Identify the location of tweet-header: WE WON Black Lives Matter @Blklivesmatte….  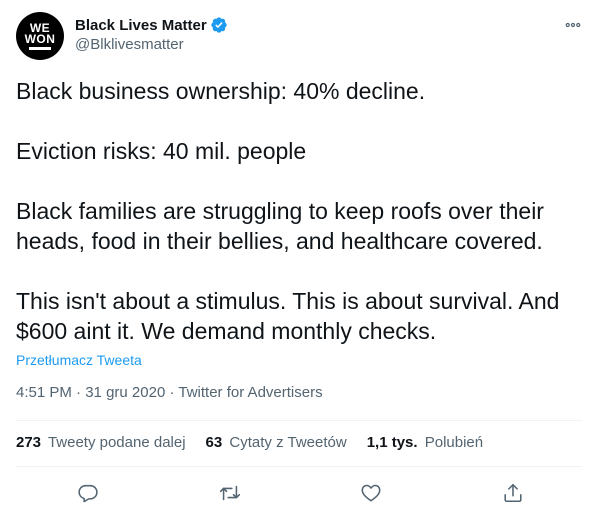
(299, 36).